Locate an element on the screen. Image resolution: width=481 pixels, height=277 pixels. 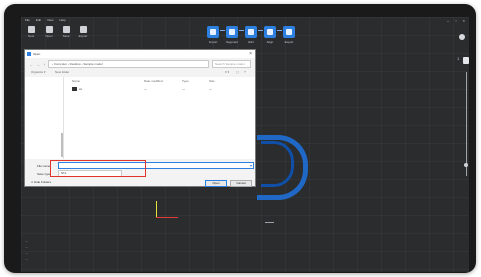
file-list: Name Date modified Type Size ▪▪▪ — — — is located at coordinates (159, 118).